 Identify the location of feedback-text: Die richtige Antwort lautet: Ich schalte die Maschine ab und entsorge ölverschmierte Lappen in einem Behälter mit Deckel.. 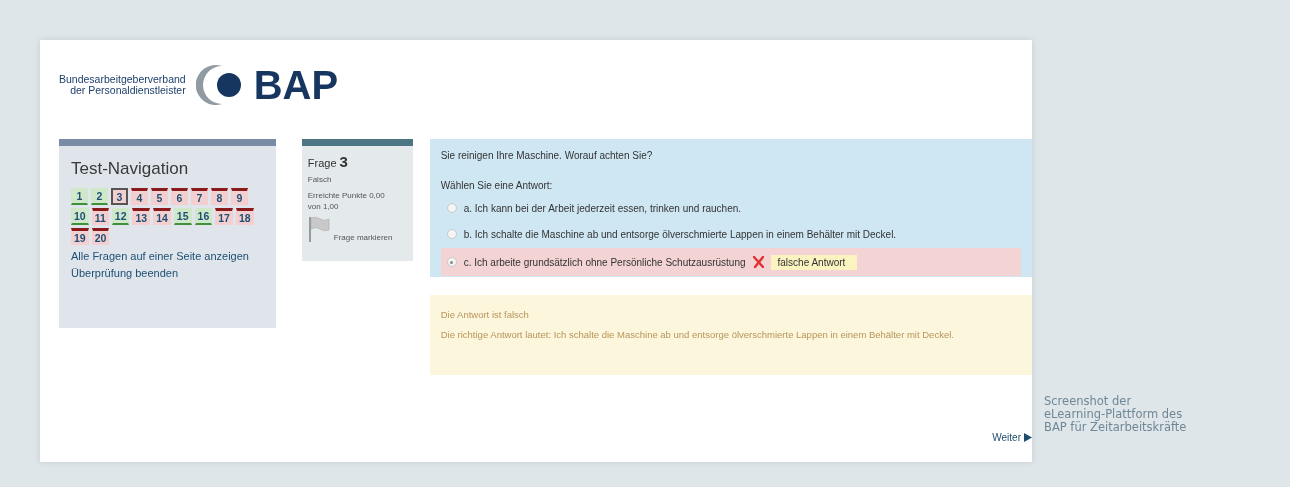
(697, 334).